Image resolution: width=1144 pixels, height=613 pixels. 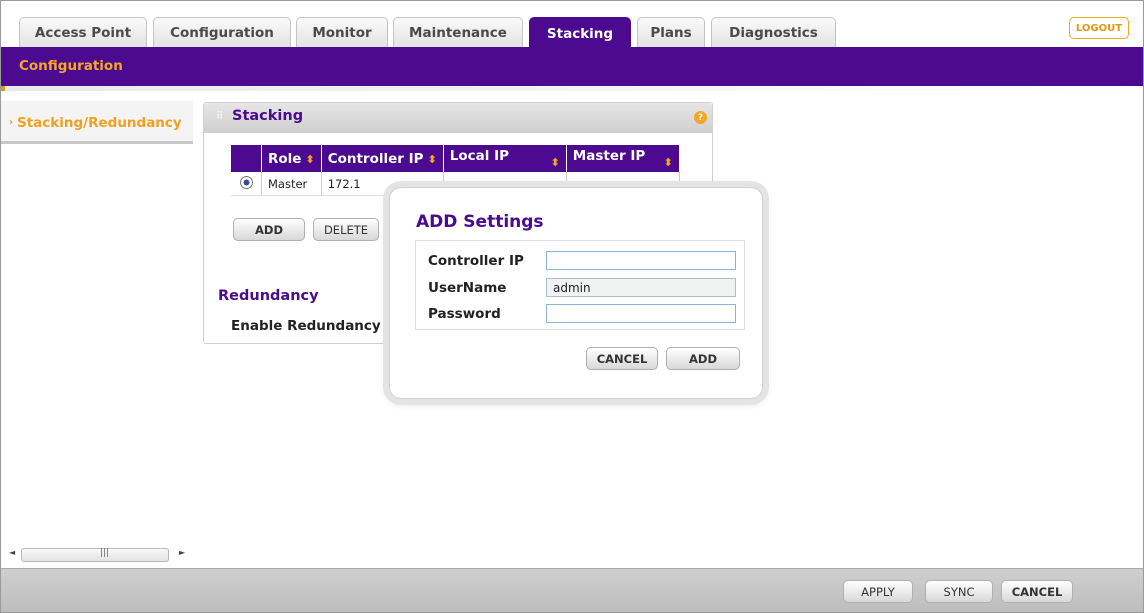 What do you see at coordinates (458, 32) in the screenshot?
I see `tab-maintenance: Maintenance` at bounding box center [458, 32].